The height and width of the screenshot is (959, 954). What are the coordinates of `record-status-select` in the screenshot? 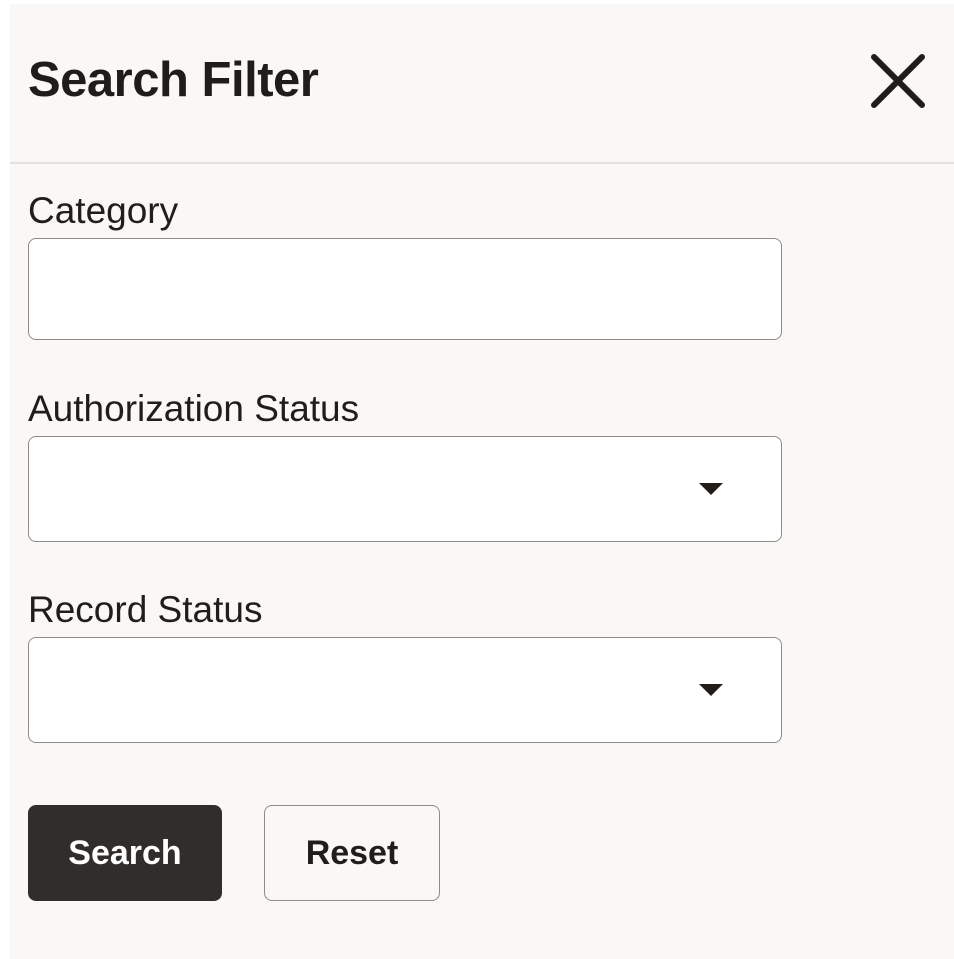 It's located at (405, 690).